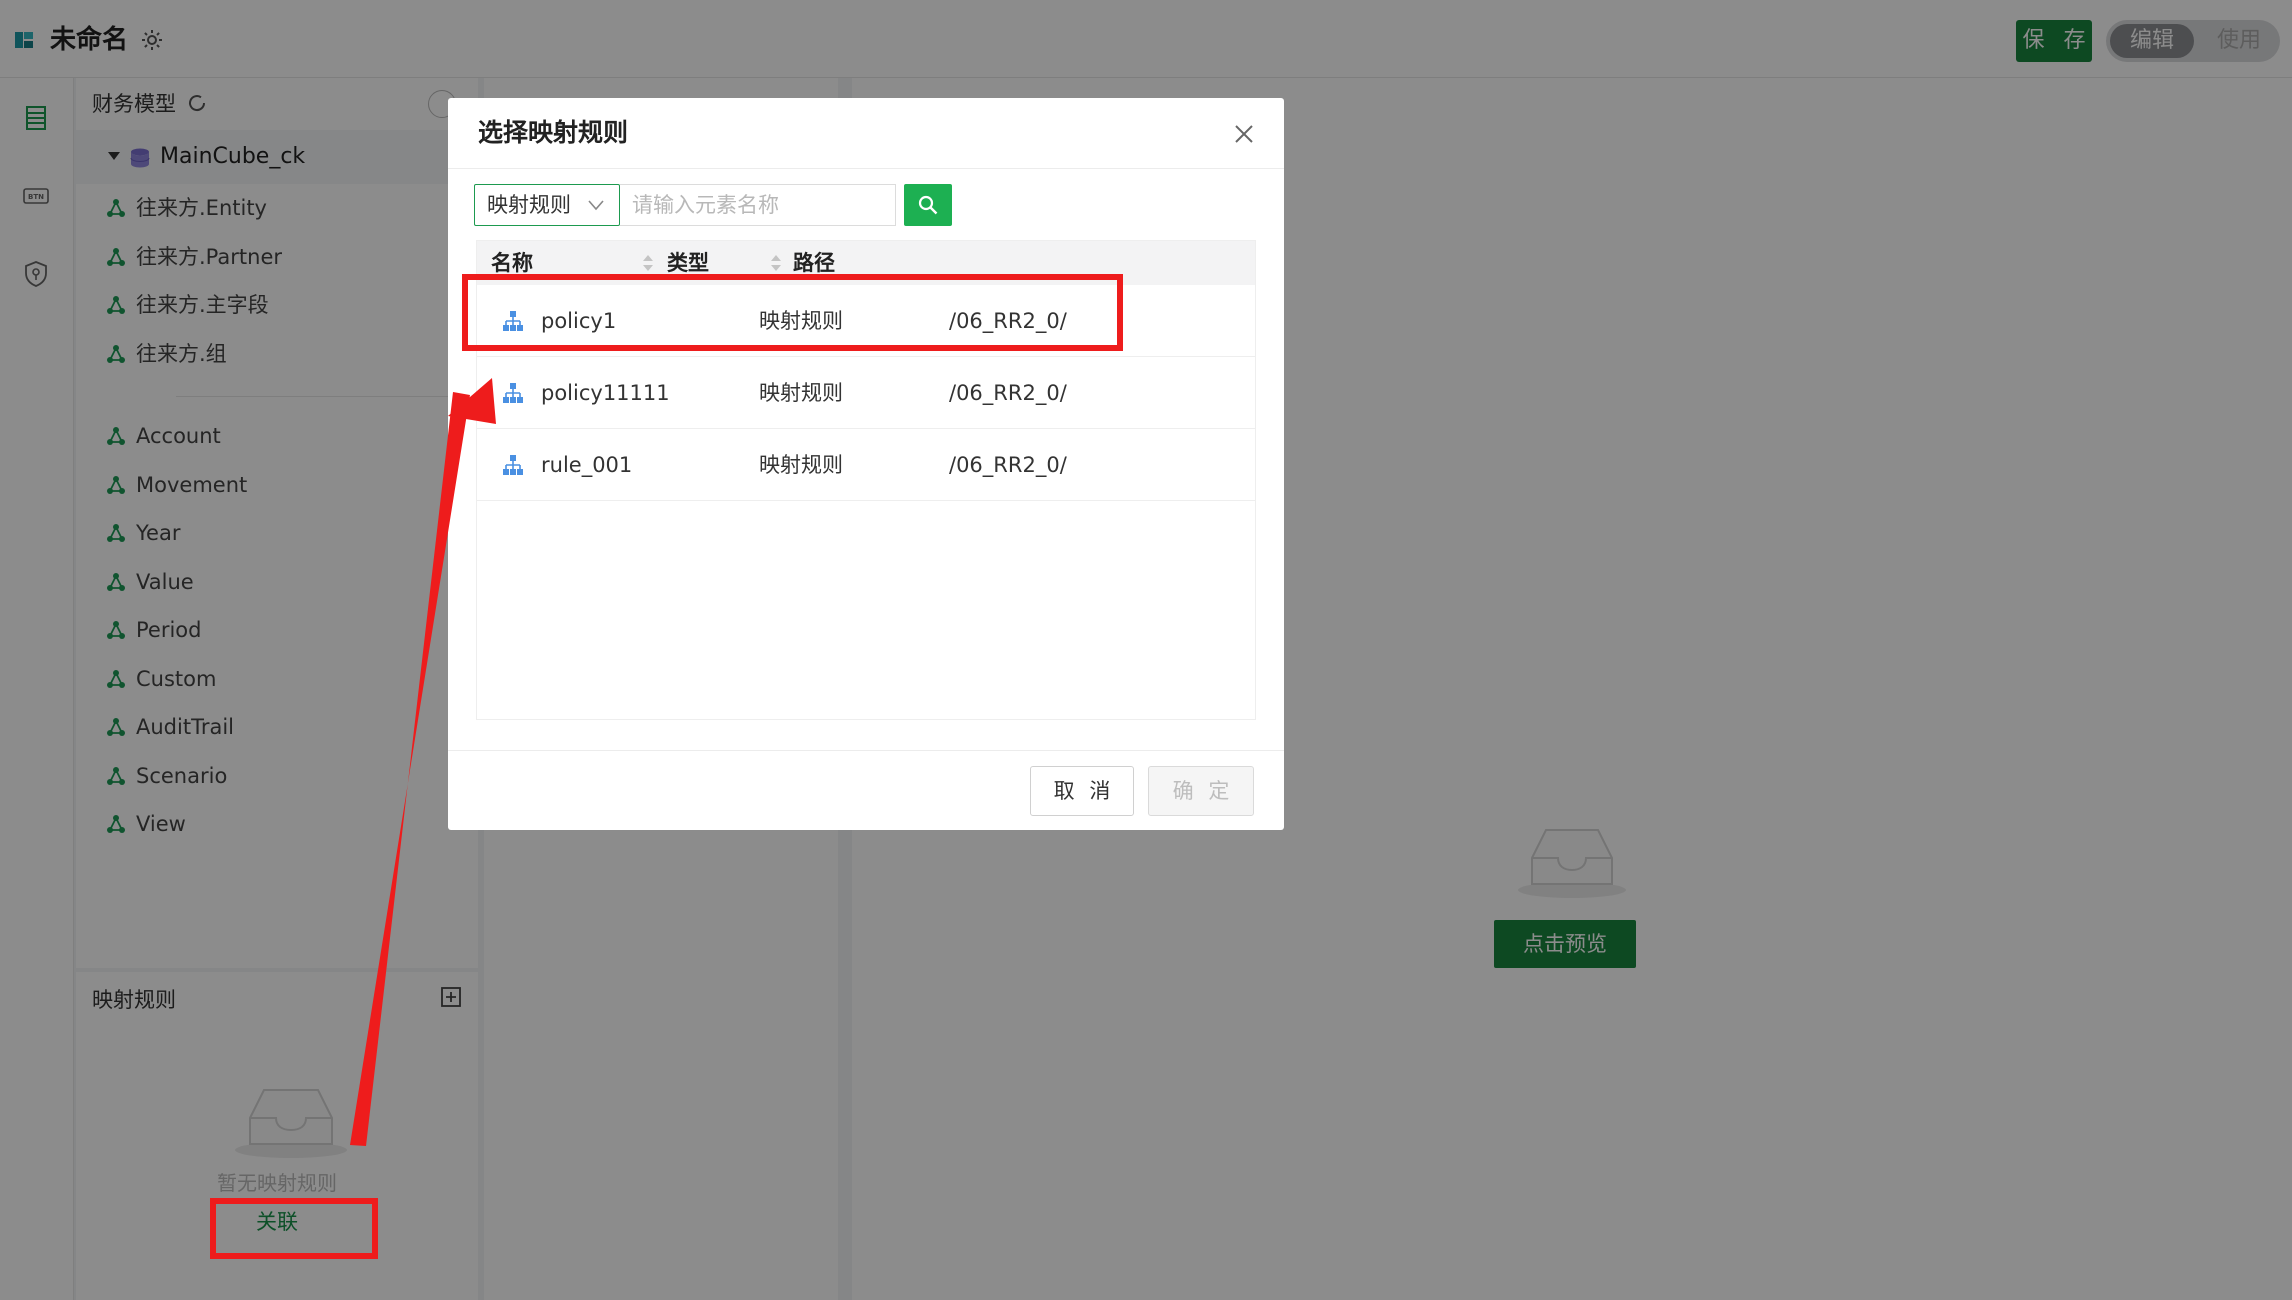 This screenshot has width=2292, height=1300. I want to click on row-name: policy11111, so click(605, 393).